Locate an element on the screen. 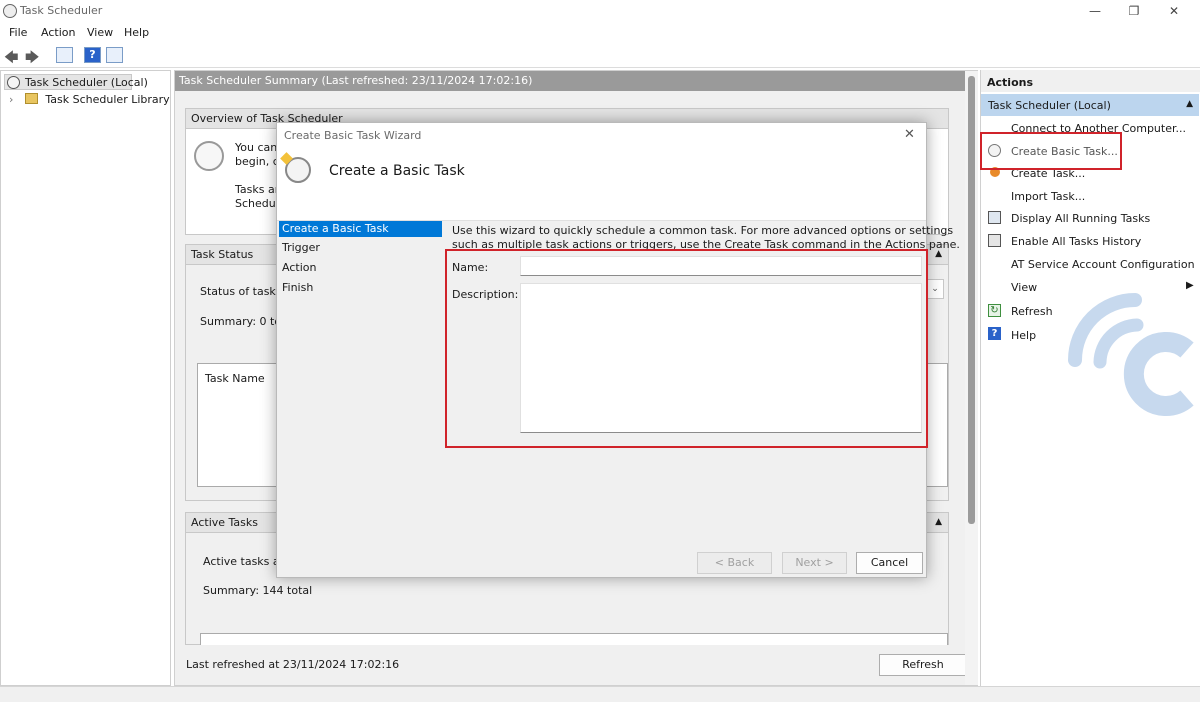 The width and height of the screenshot is (1200, 702). dialog-title-bar: Create Basic Task Wizard ✕ is located at coordinates (601, 136).